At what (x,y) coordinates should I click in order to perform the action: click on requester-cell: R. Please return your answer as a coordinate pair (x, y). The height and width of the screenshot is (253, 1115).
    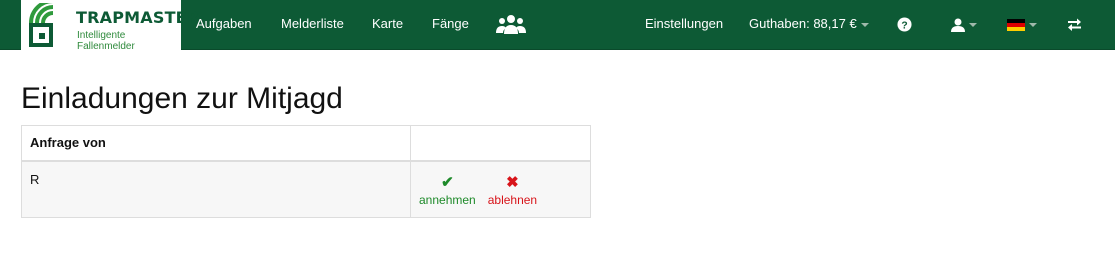
    Looking at the image, I should click on (216, 189).